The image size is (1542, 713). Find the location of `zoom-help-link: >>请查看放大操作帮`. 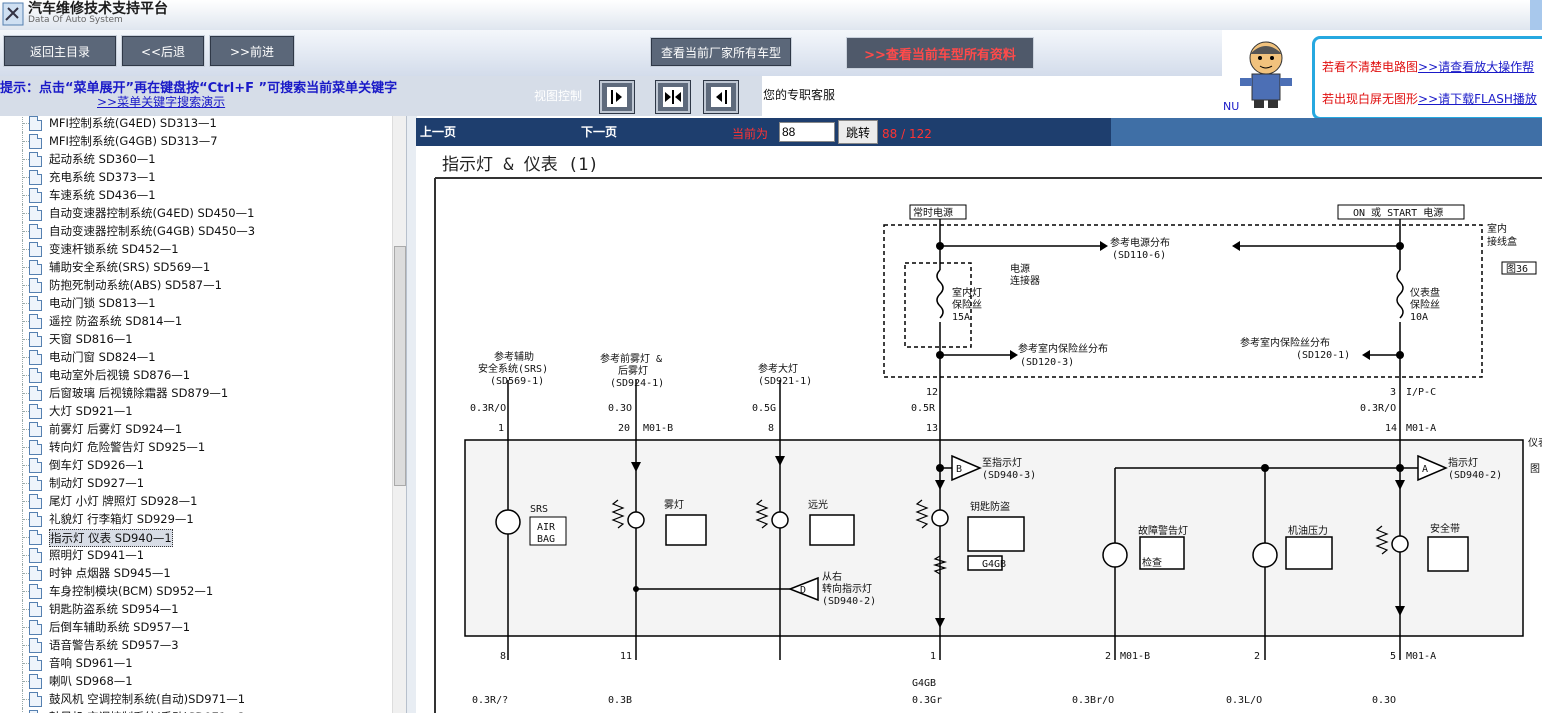

zoom-help-link: >>请查看放大操作帮 is located at coordinates (1476, 67).